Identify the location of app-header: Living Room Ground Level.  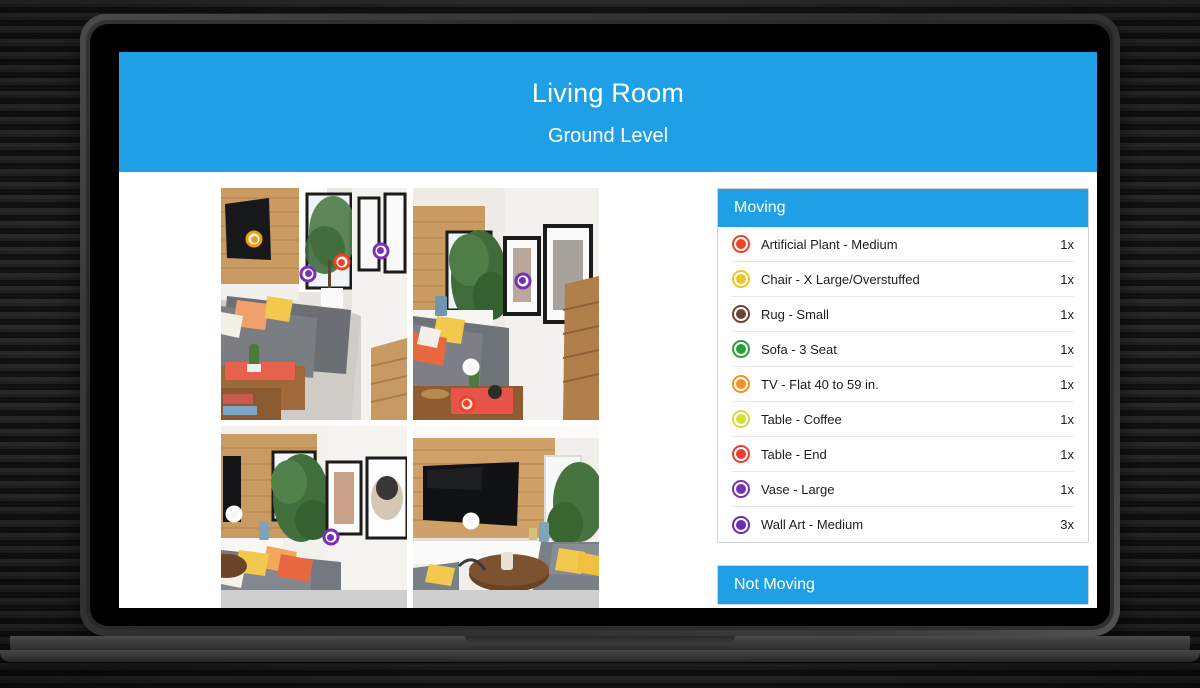
(608, 112).